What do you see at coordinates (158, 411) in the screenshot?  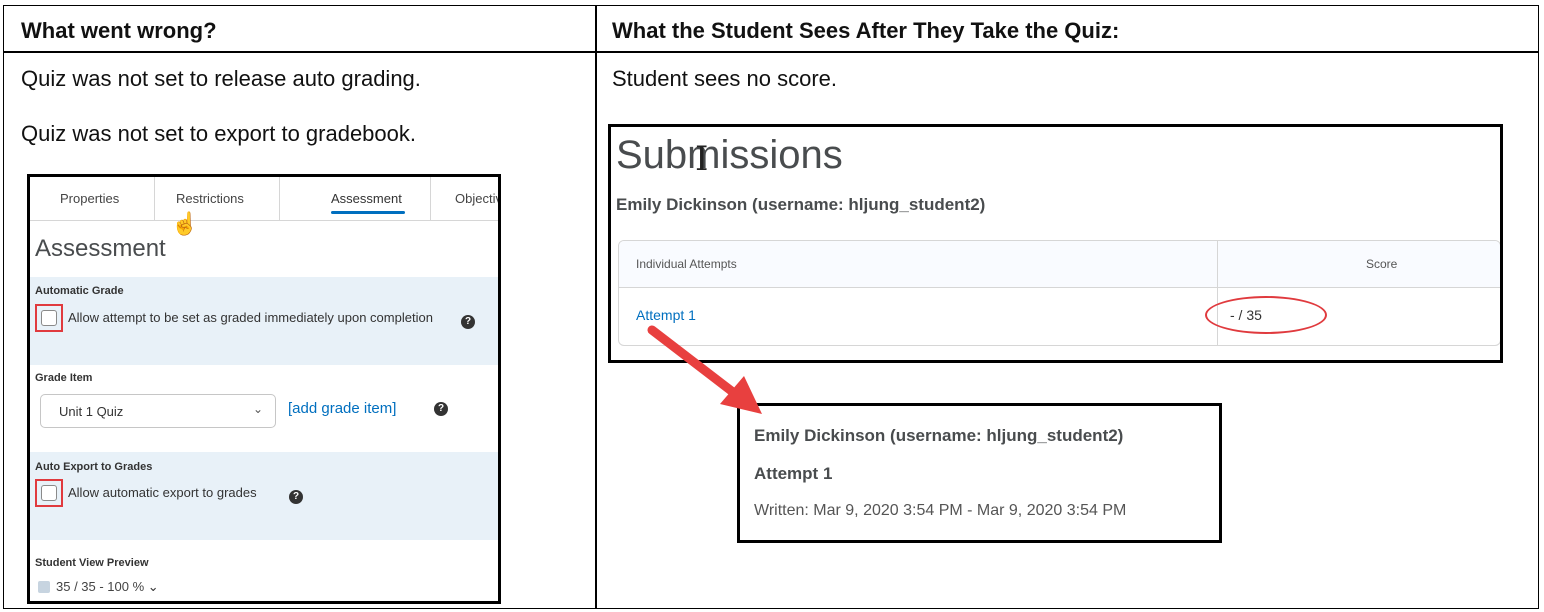 I see `grade-item-select: Unit 1 Quiz ⌄` at bounding box center [158, 411].